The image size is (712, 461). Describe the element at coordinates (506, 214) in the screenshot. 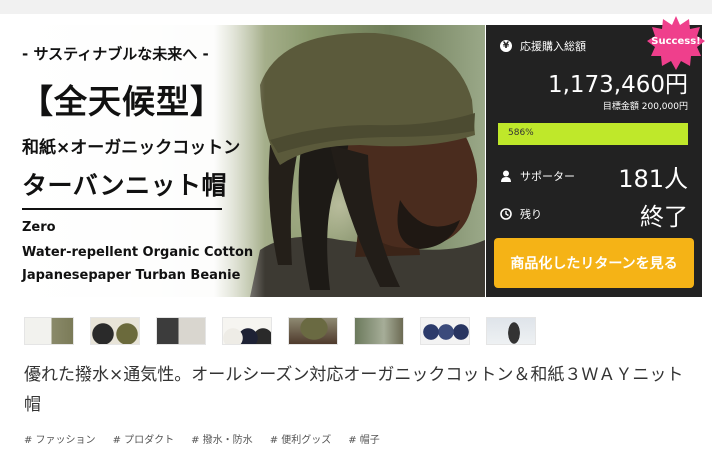

I see `clock-icon` at that location.